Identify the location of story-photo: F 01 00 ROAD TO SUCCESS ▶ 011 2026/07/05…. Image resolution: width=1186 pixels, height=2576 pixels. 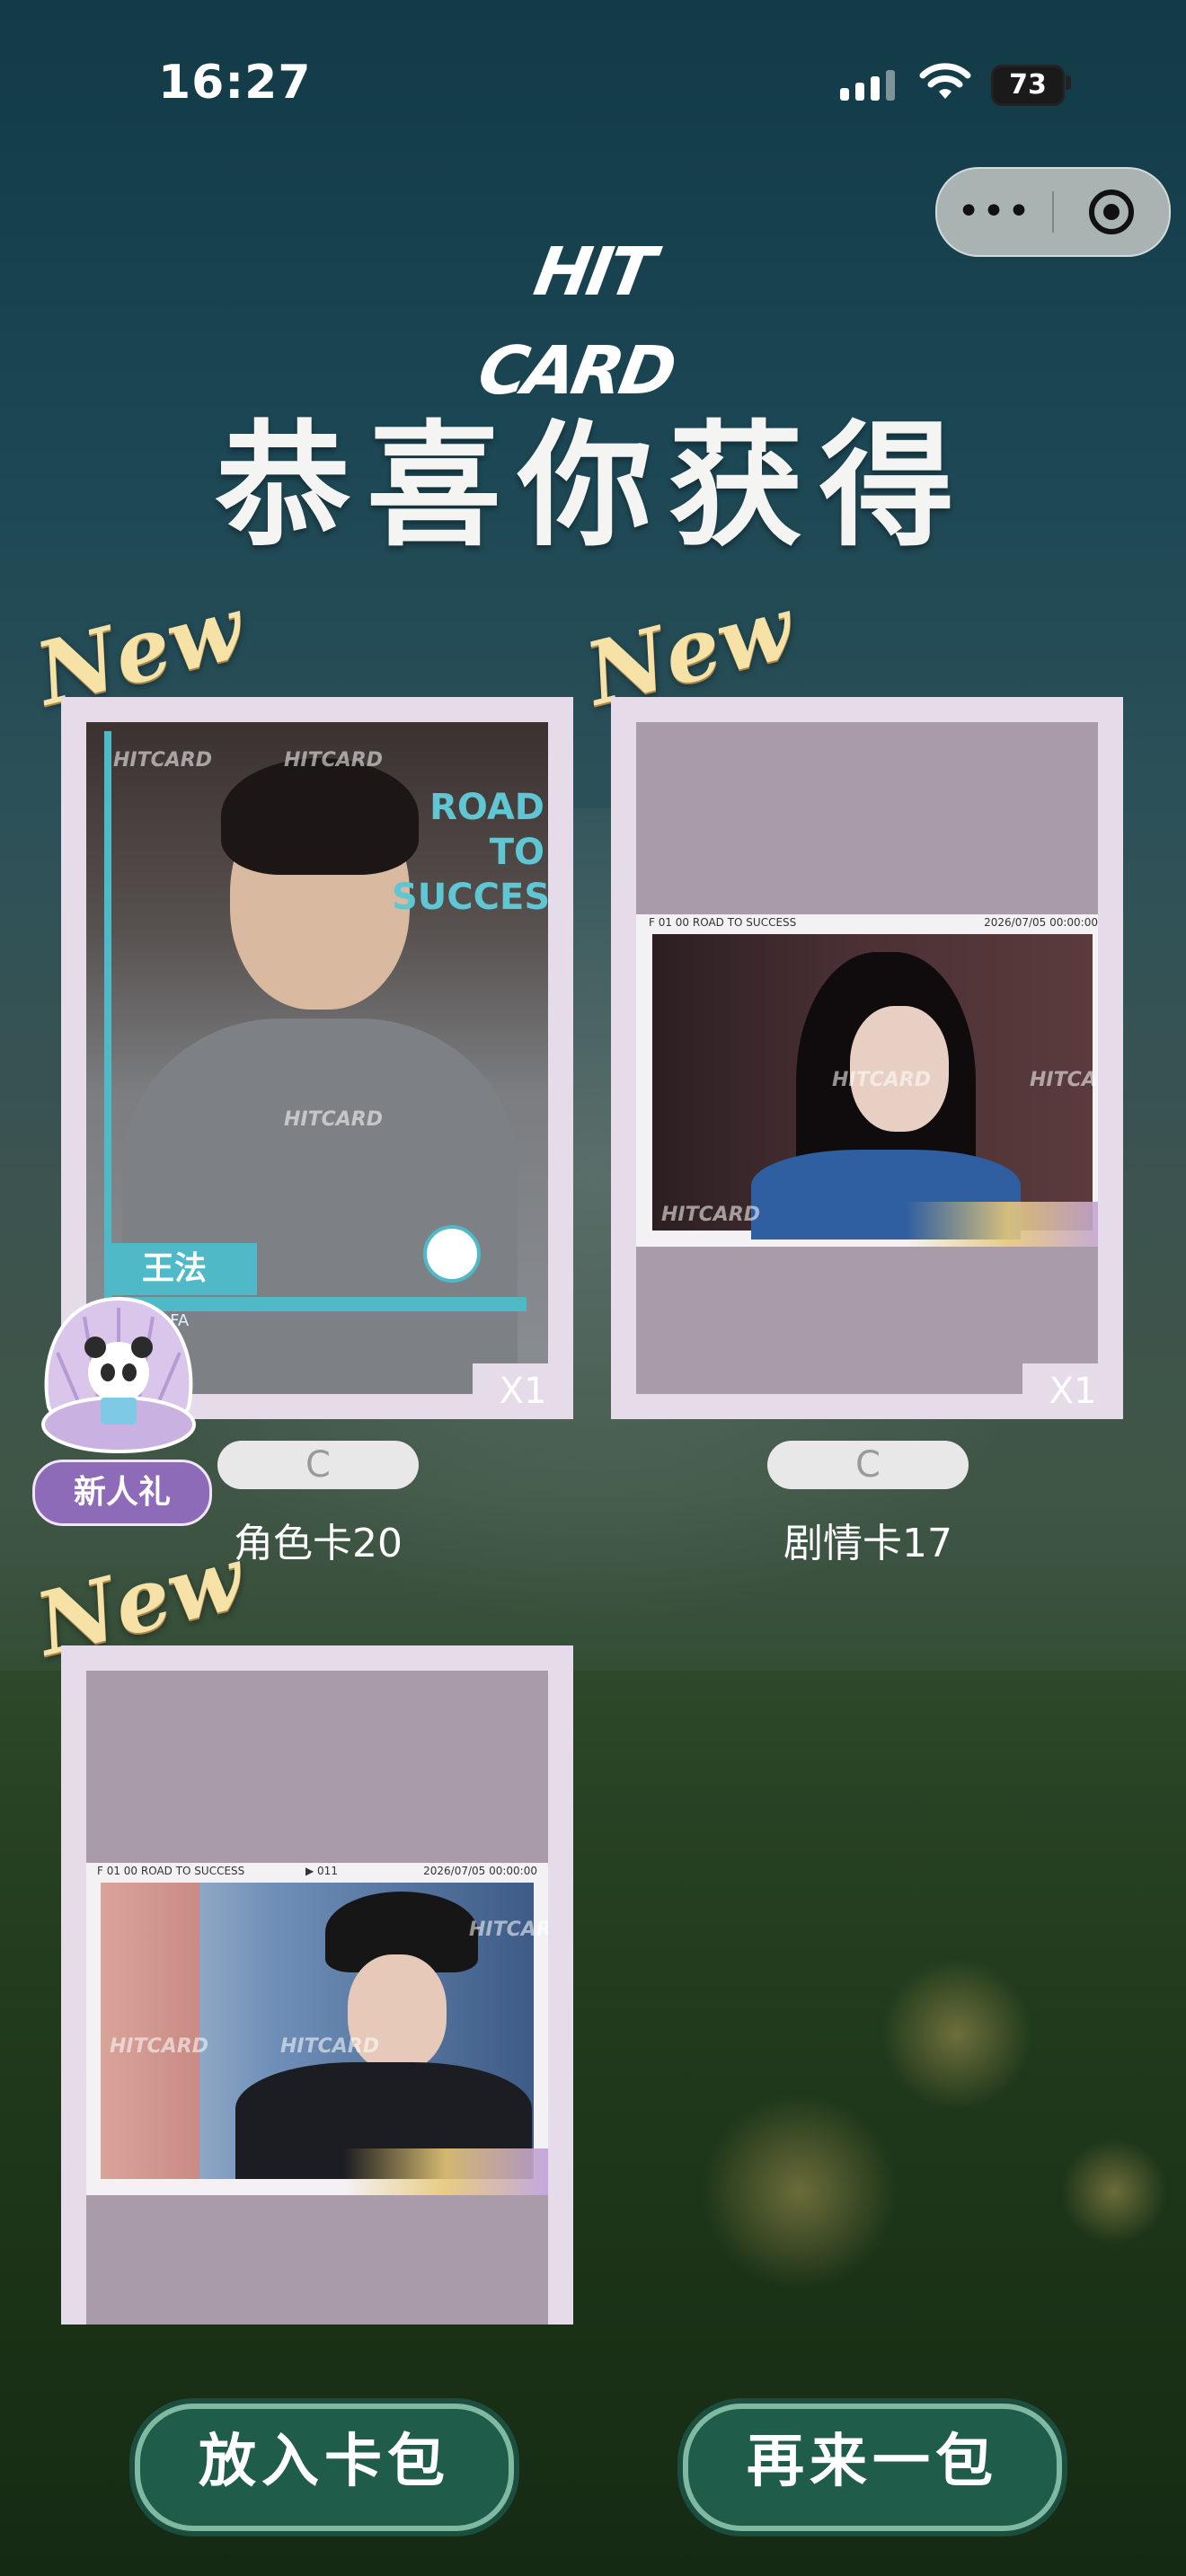
(317, 2029).